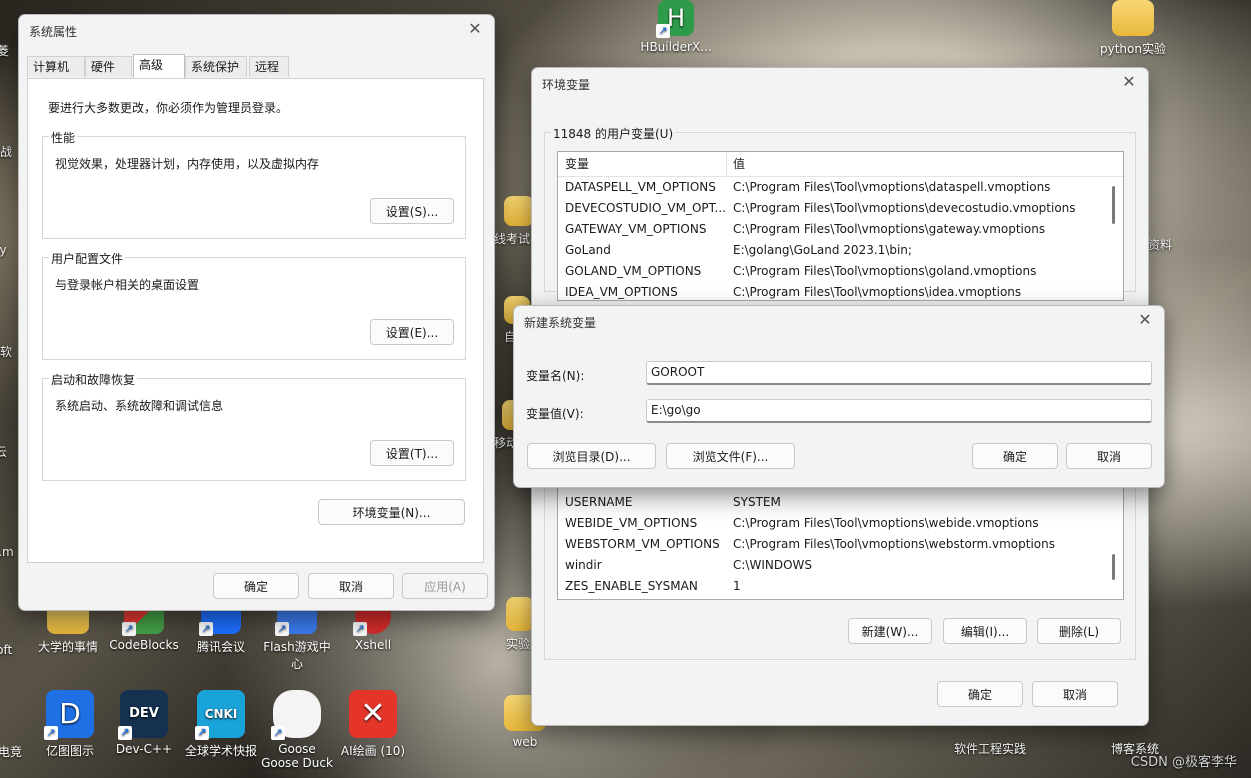 Image resolution: width=1251 pixels, height=778 pixels. I want to click on variable-value-label: 变量值(V):, so click(555, 414).